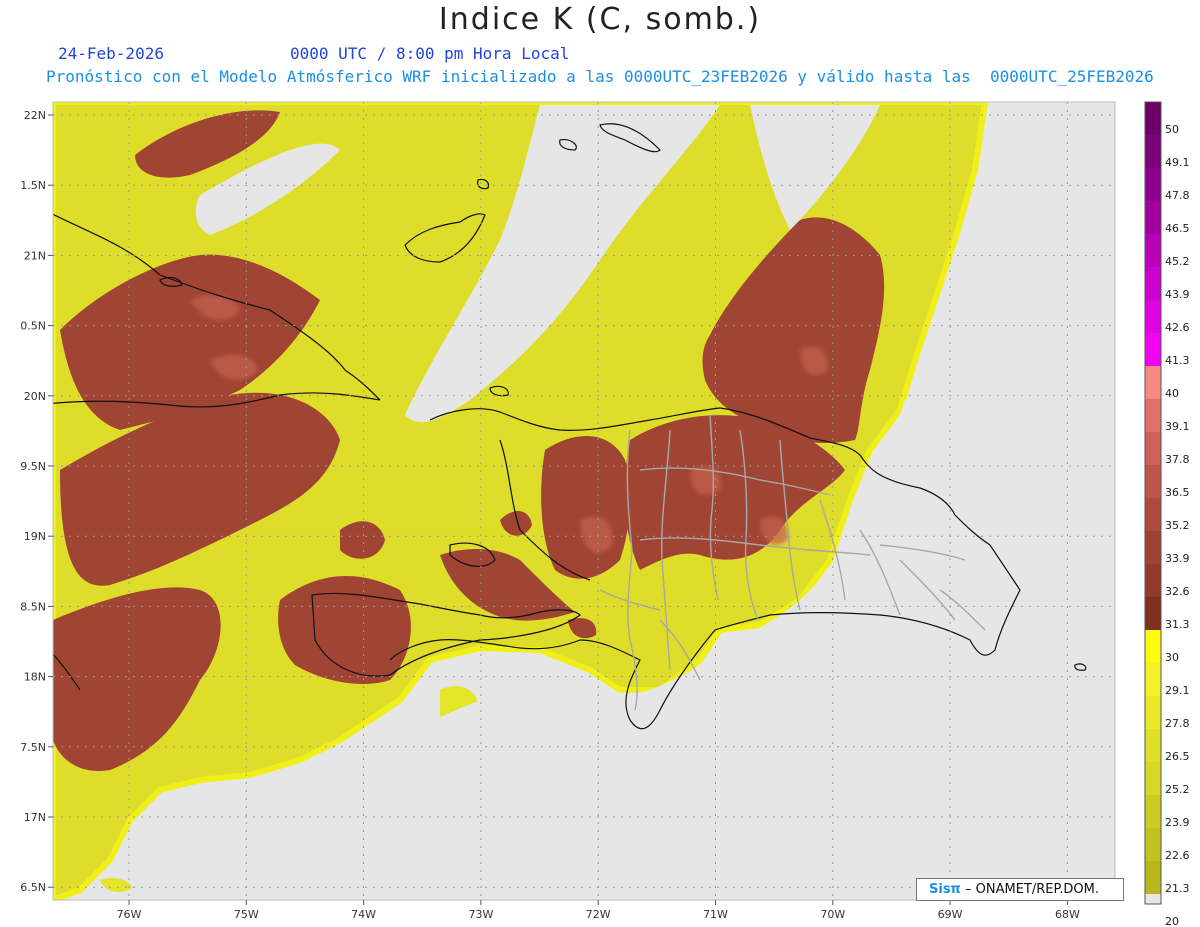 This screenshot has height=927, width=1200. What do you see at coordinates (35, 255) in the screenshot?
I see `lat-label: 21N` at bounding box center [35, 255].